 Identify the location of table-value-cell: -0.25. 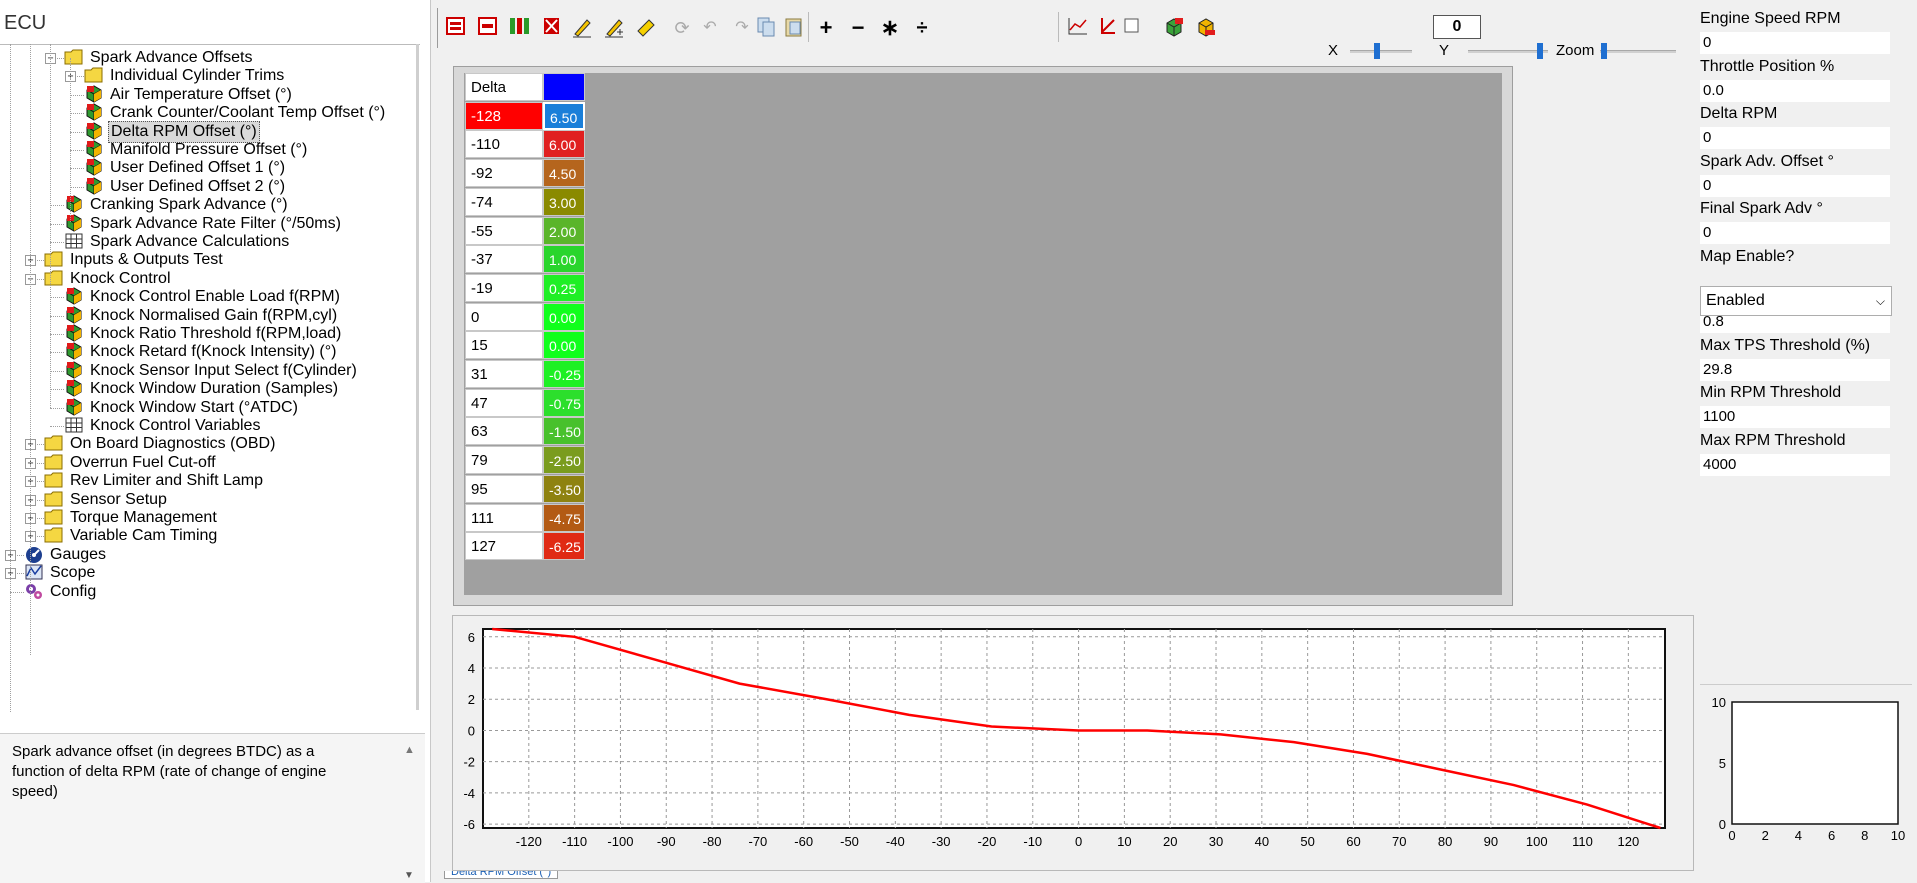
(564, 374).